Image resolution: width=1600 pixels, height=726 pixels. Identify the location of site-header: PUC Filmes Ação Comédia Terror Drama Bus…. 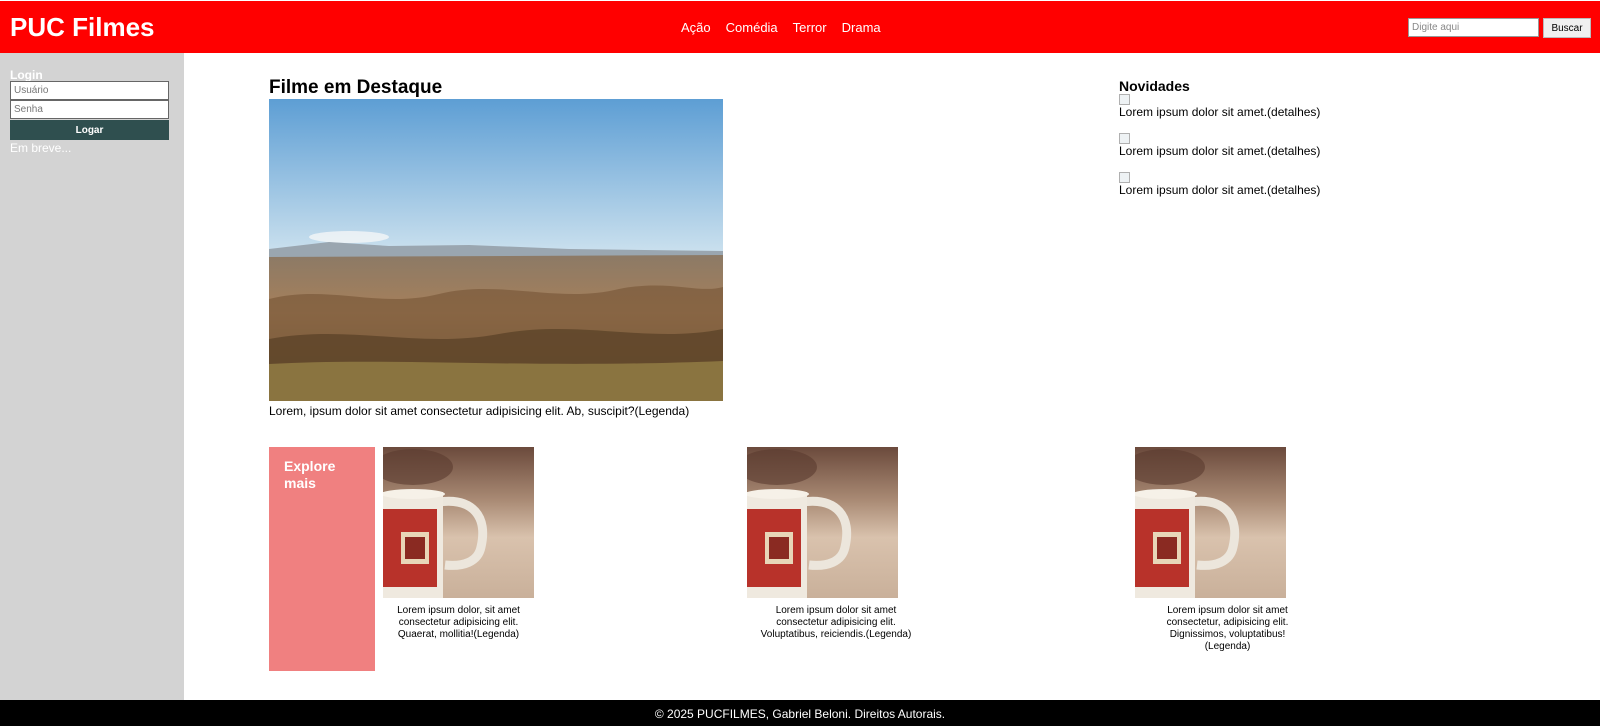
(800, 27).